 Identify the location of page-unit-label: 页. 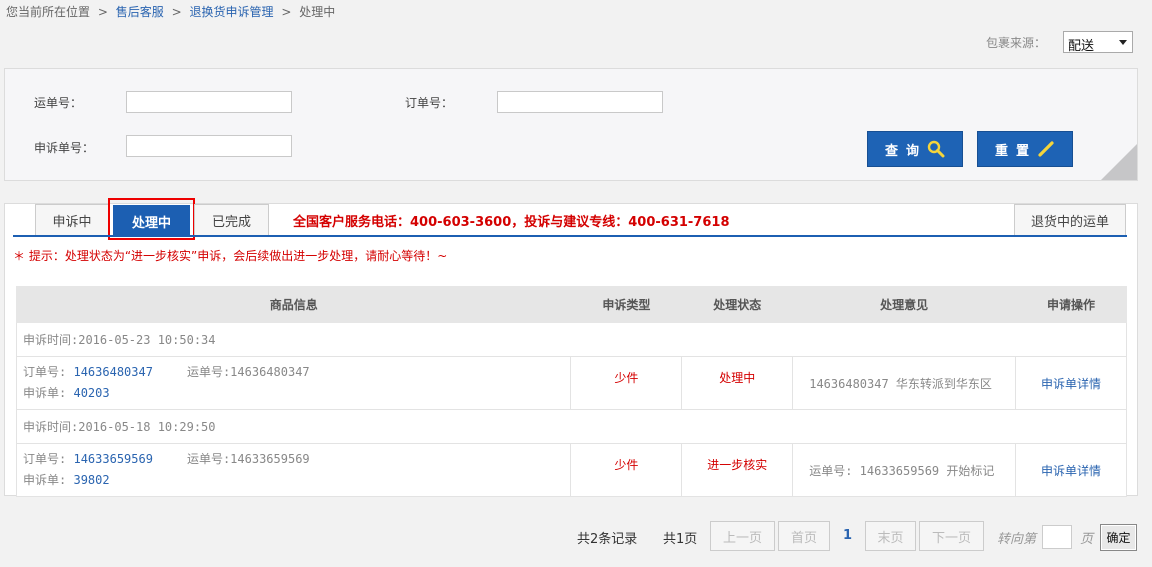
(1087, 539).